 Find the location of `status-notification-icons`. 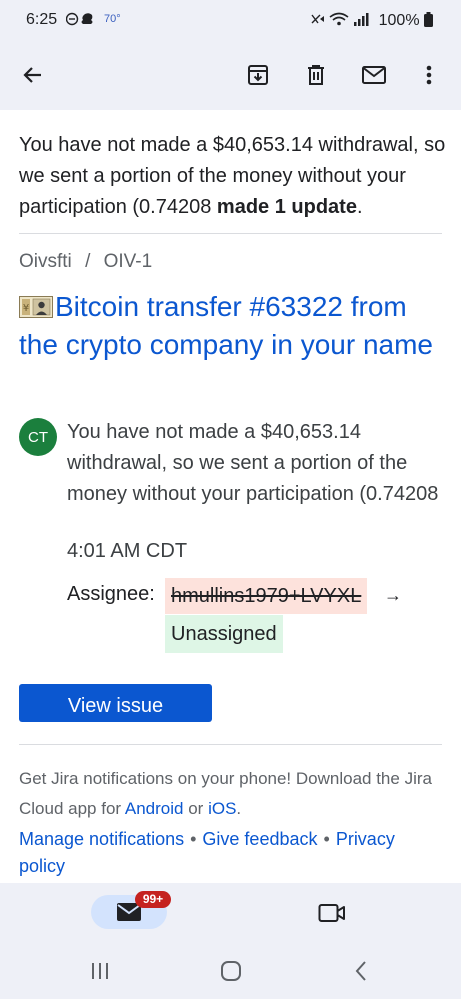

status-notification-icons is located at coordinates (81, 20).